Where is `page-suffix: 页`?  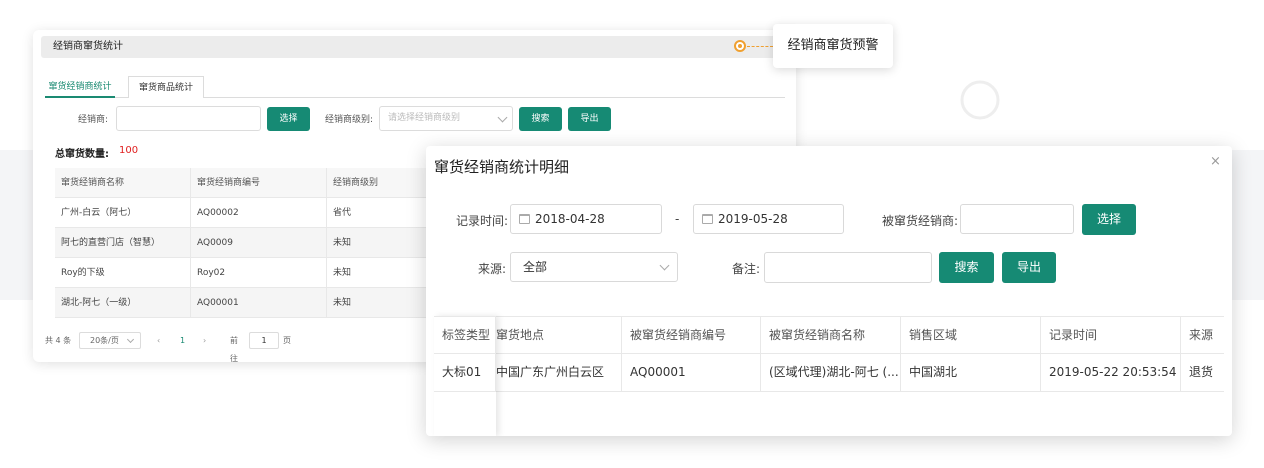 page-suffix: 页 is located at coordinates (287, 340).